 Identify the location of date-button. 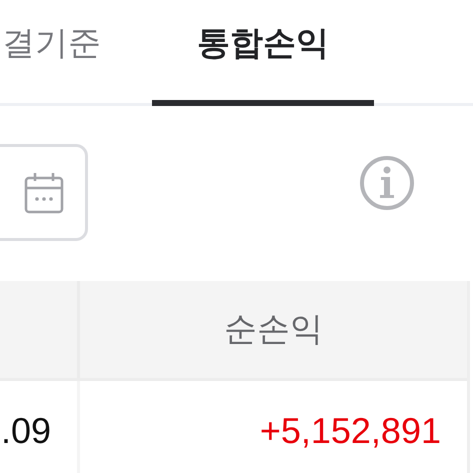
(44, 192).